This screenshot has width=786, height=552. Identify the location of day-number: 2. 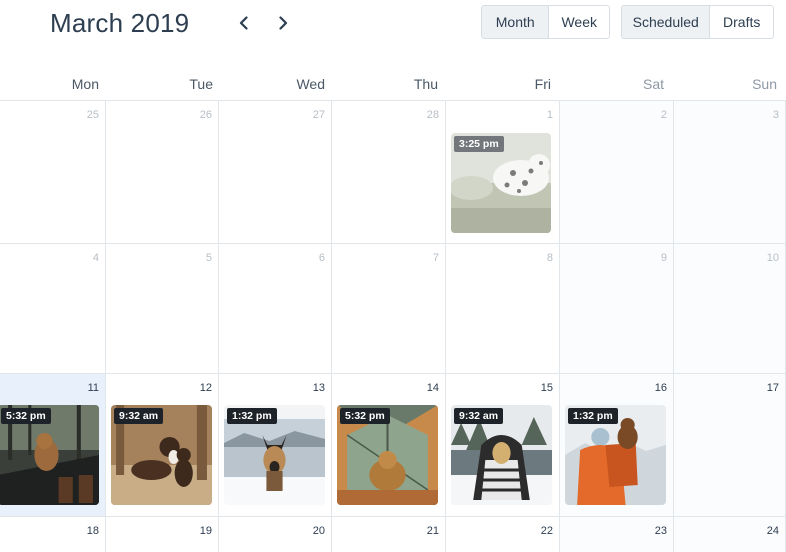
(663, 115).